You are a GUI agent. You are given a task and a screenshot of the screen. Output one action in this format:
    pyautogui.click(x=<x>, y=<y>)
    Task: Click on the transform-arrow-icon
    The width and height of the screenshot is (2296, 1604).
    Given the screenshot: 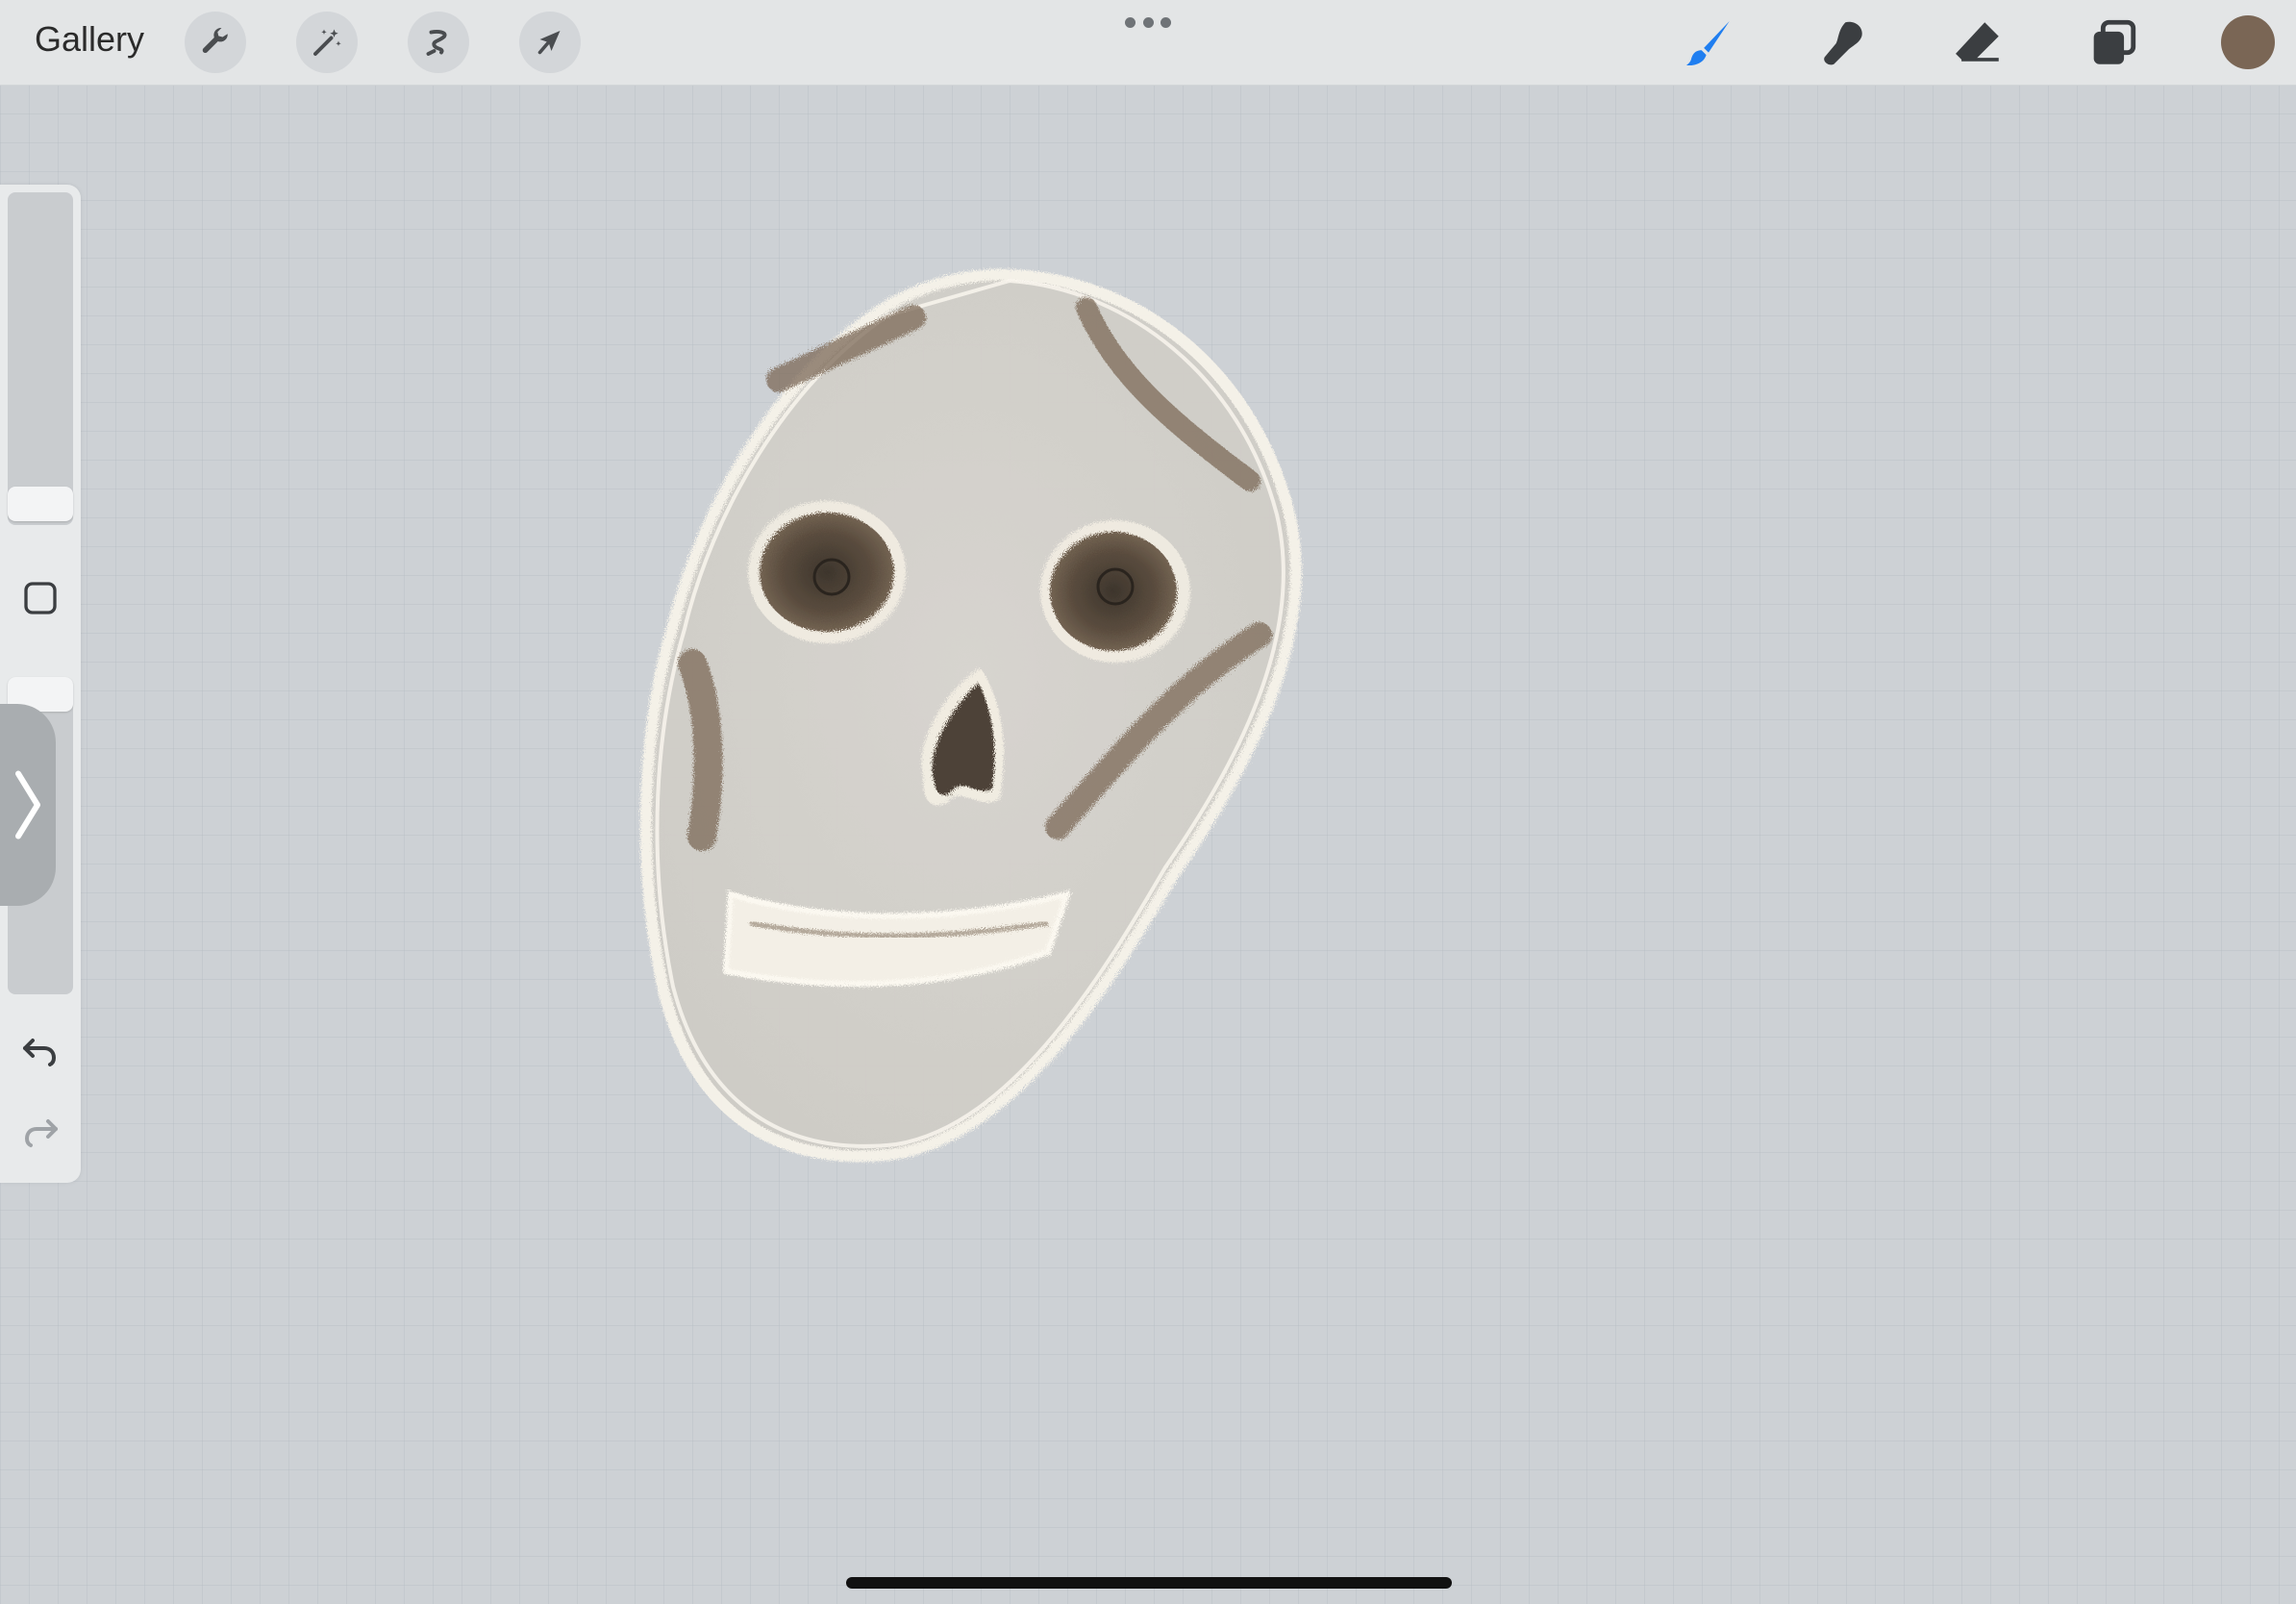 What is the action you would take?
    pyautogui.click(x=549, y=43)
    